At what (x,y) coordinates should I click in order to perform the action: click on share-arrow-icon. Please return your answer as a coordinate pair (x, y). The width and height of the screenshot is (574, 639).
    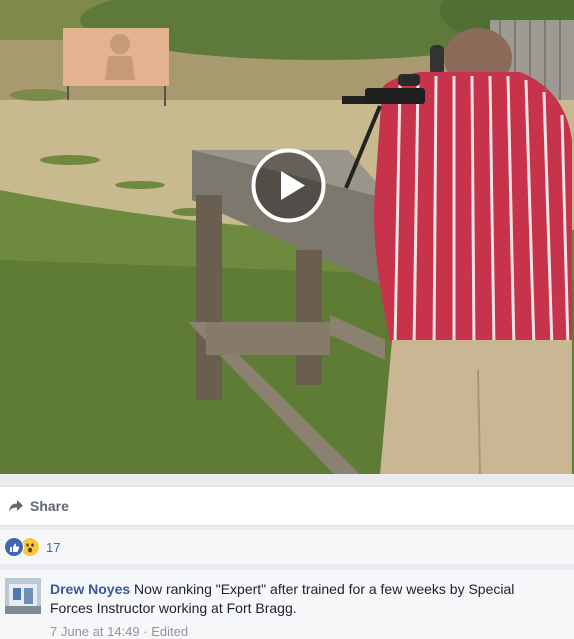
    Looking at the image, I should click on (16, 506).